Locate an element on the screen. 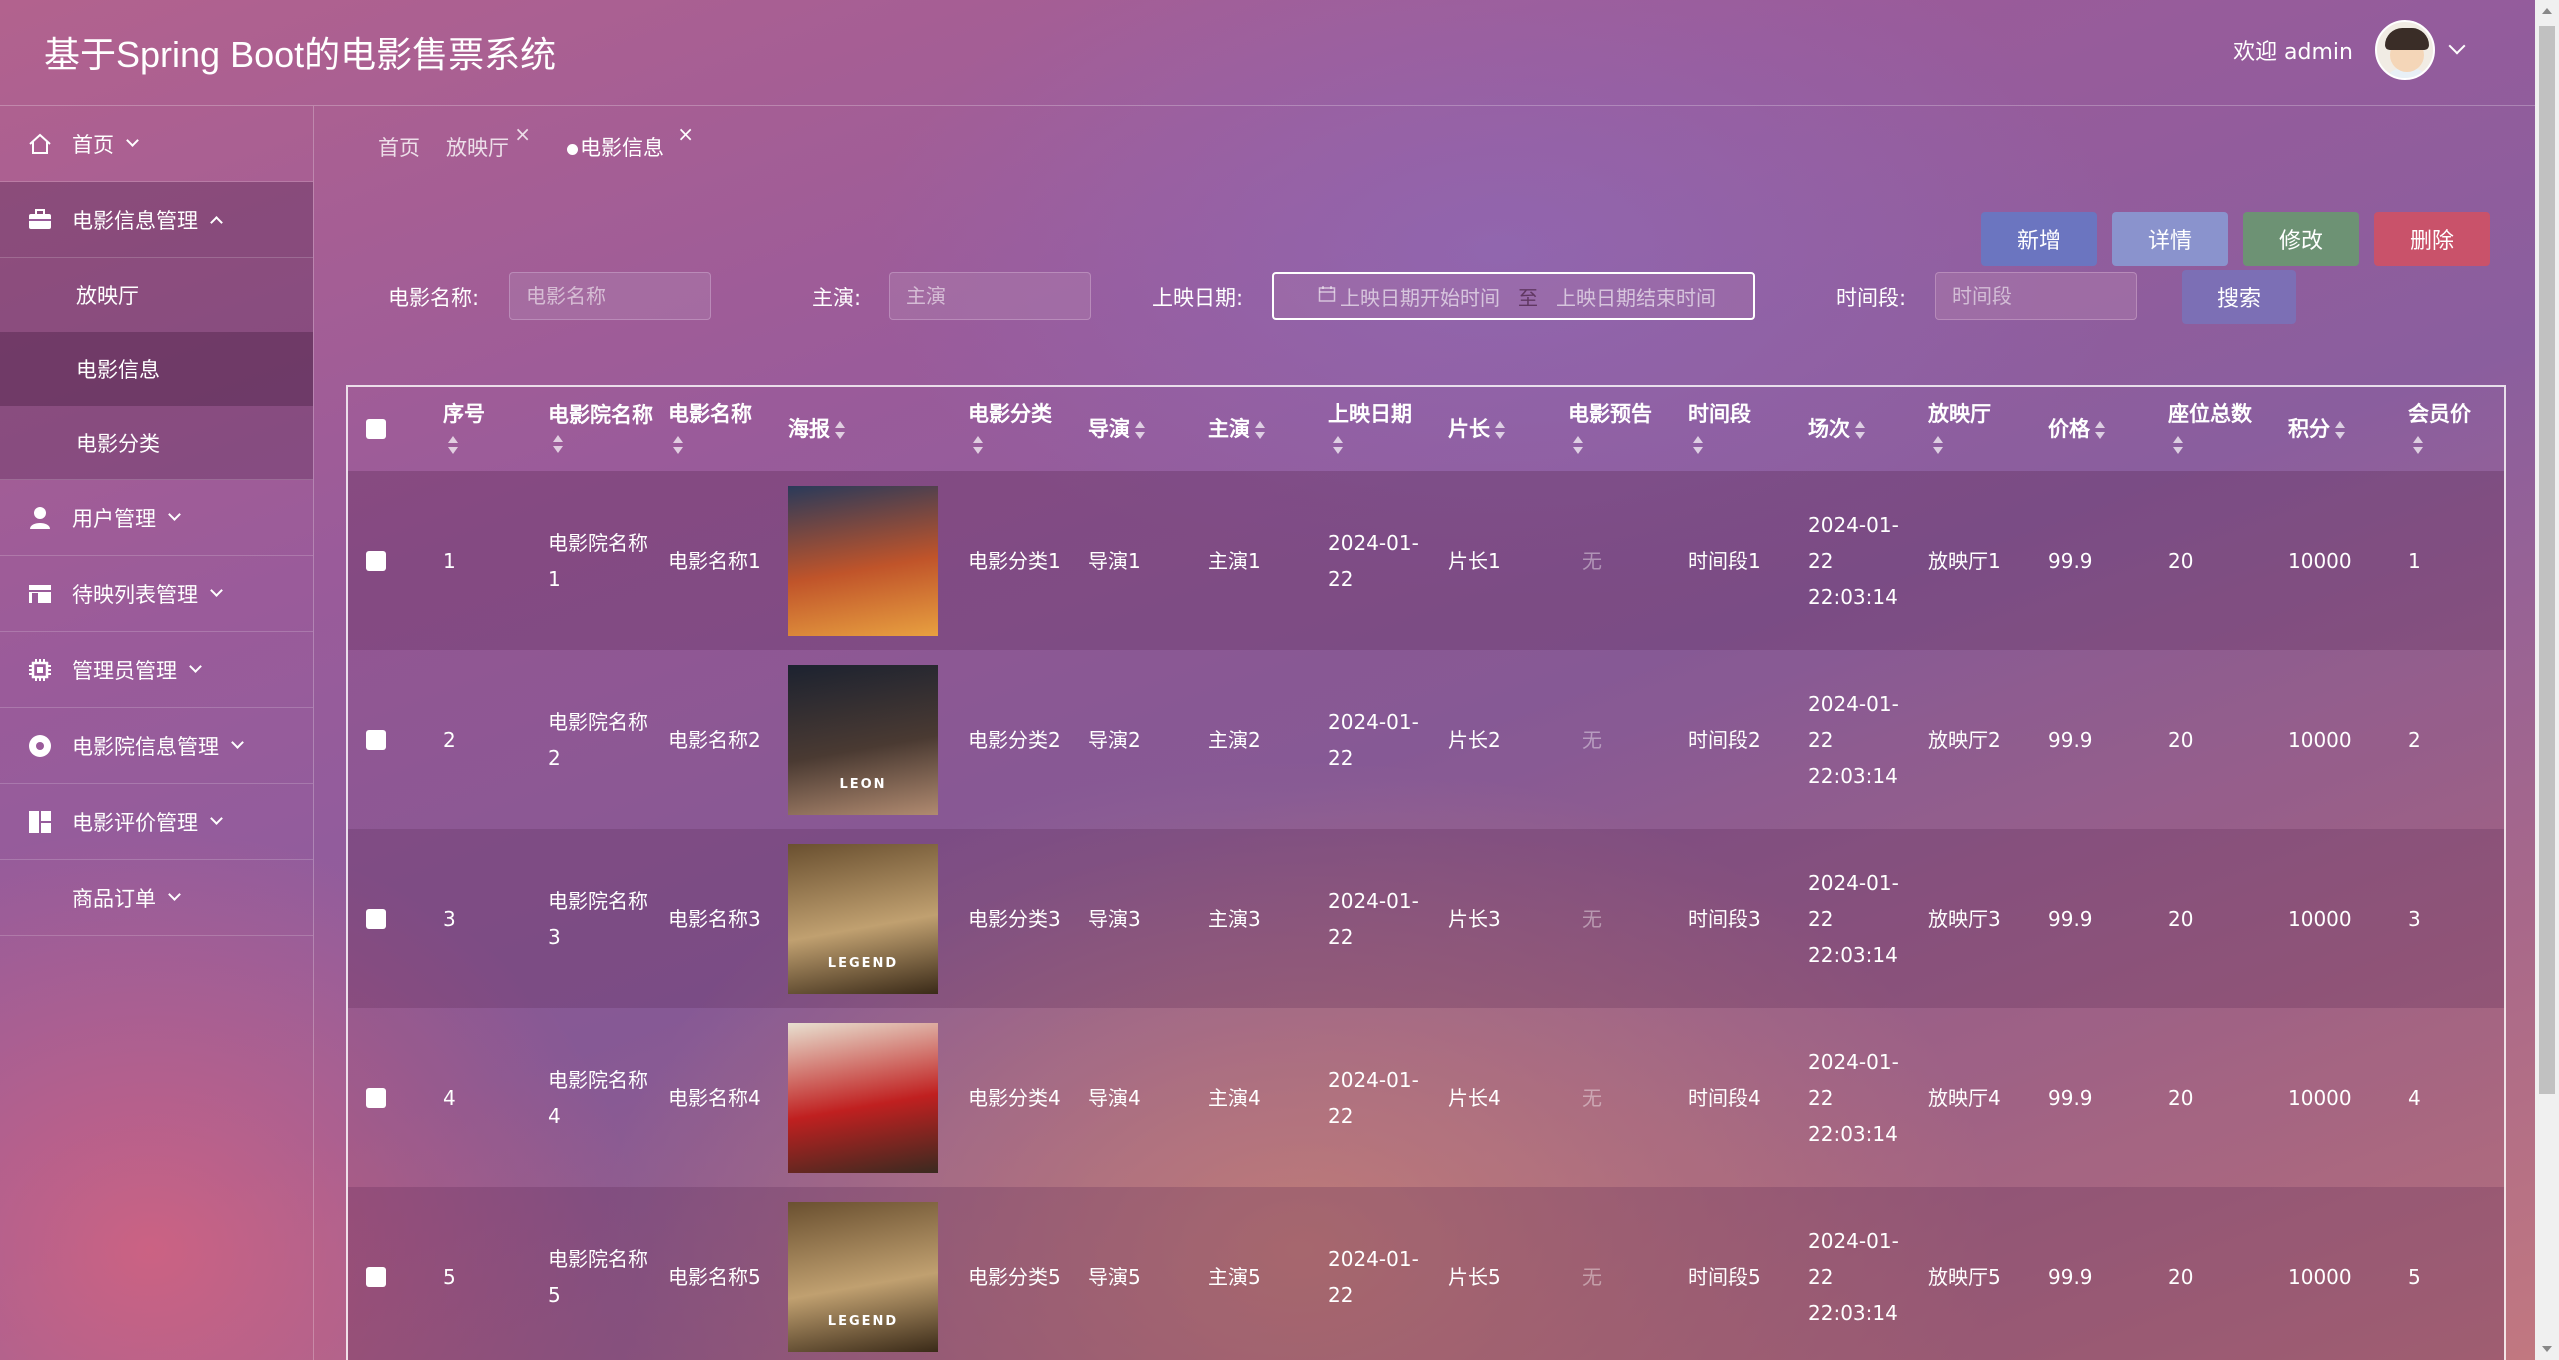  date-end-input: 上映日期结束时间 is located at coordinates (1636, 296).